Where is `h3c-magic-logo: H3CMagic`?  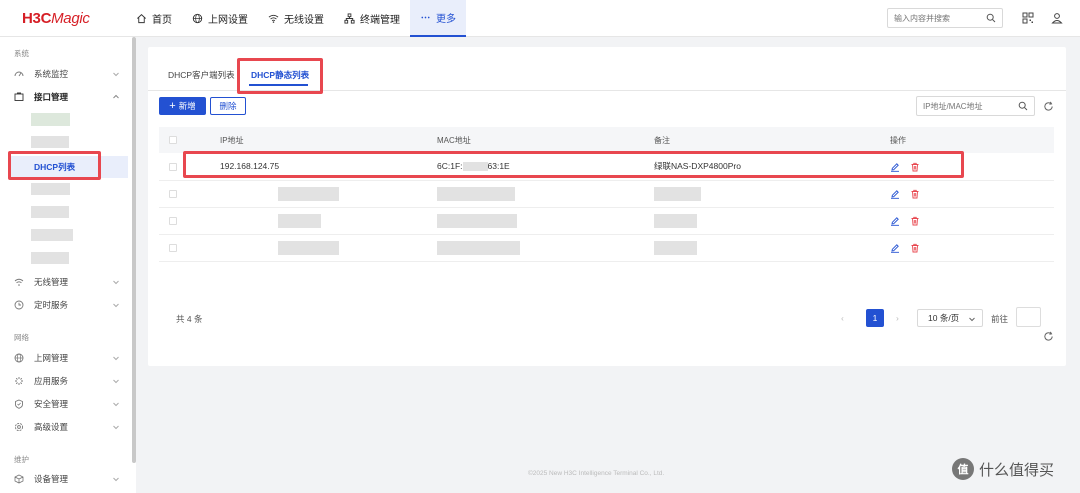
h3c-magic-logo: H3CMagic is located at coordinates (56, 18).